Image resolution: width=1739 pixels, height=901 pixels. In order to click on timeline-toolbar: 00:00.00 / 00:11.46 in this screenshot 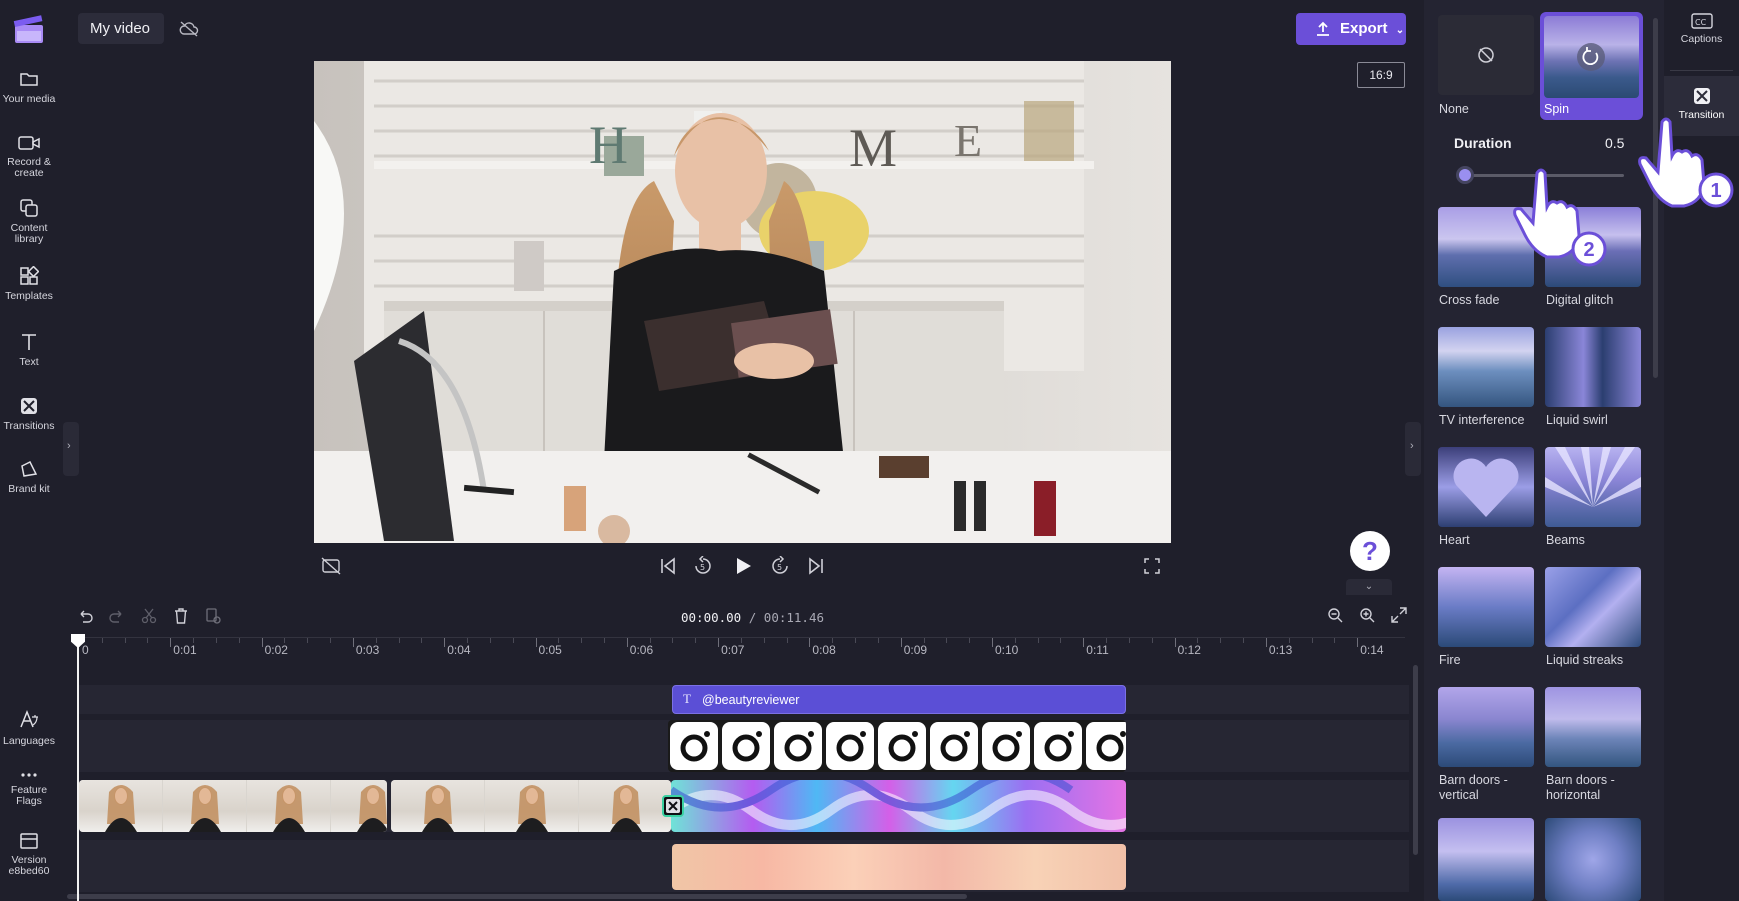, I will do `click(741, 615)`.